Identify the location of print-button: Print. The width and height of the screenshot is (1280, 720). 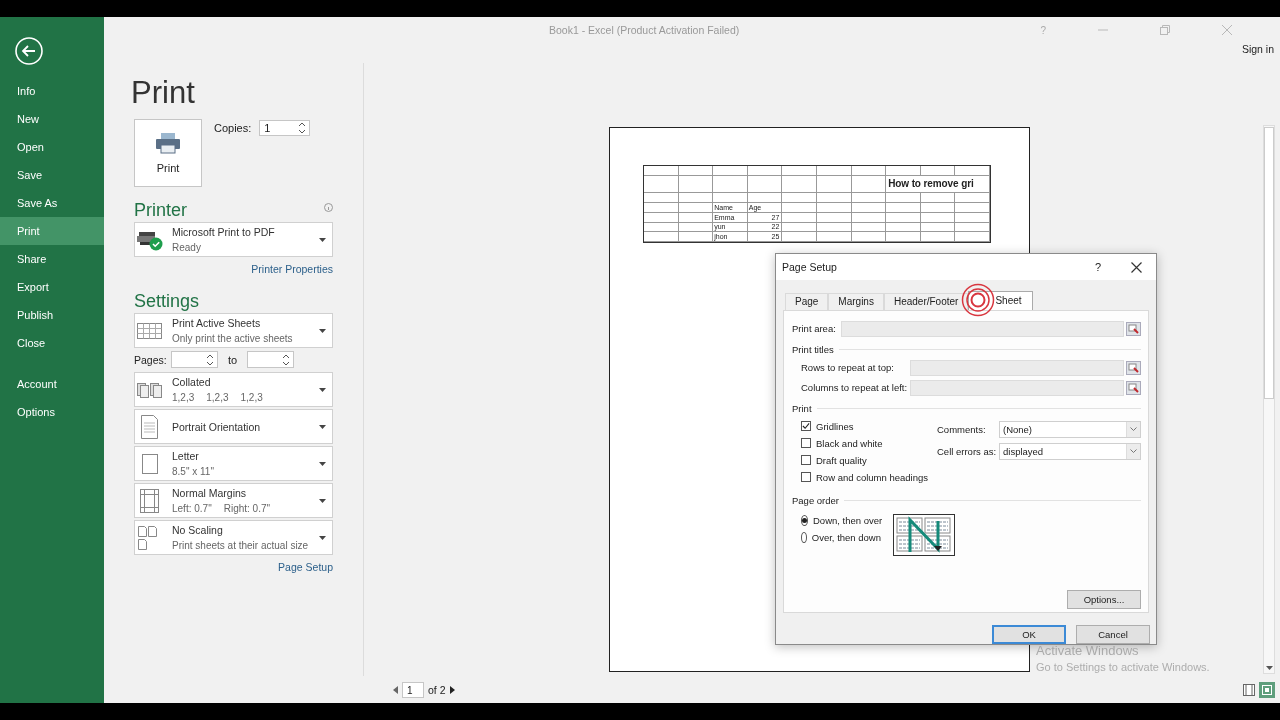
(168, 153).